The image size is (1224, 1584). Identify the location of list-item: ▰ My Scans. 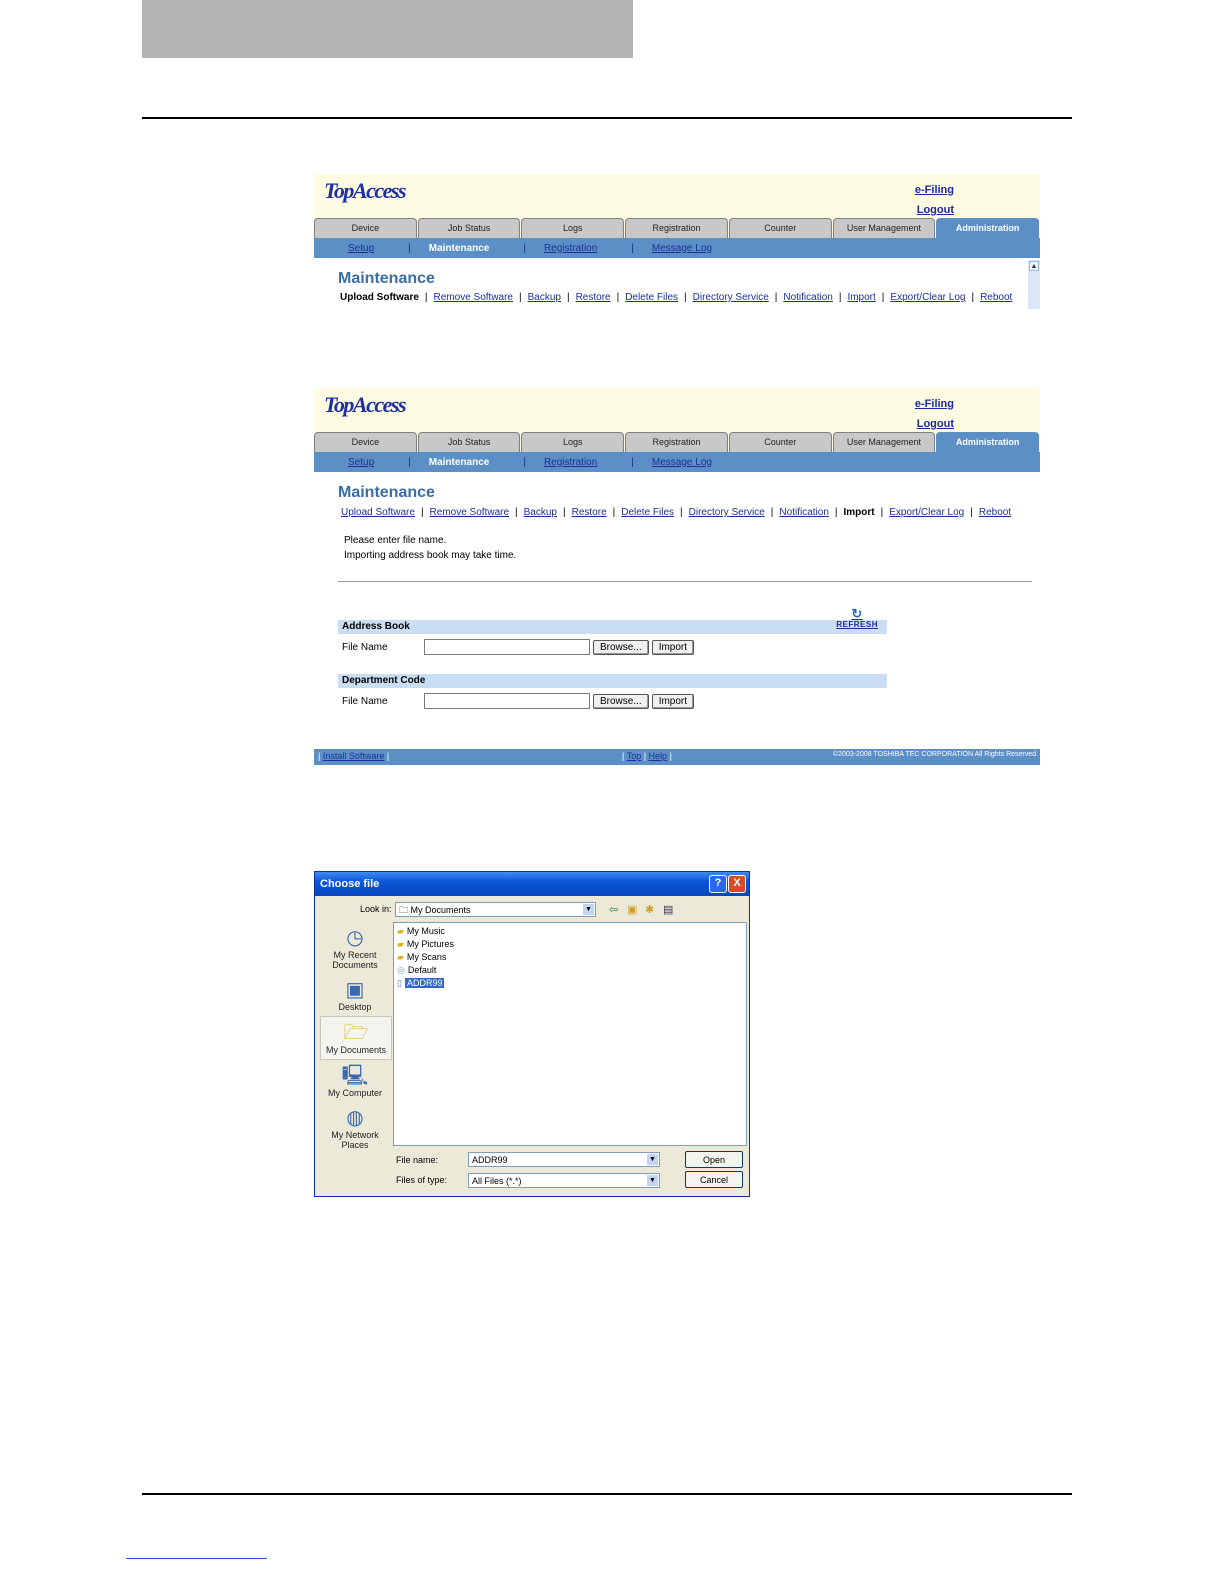
(570, 957).